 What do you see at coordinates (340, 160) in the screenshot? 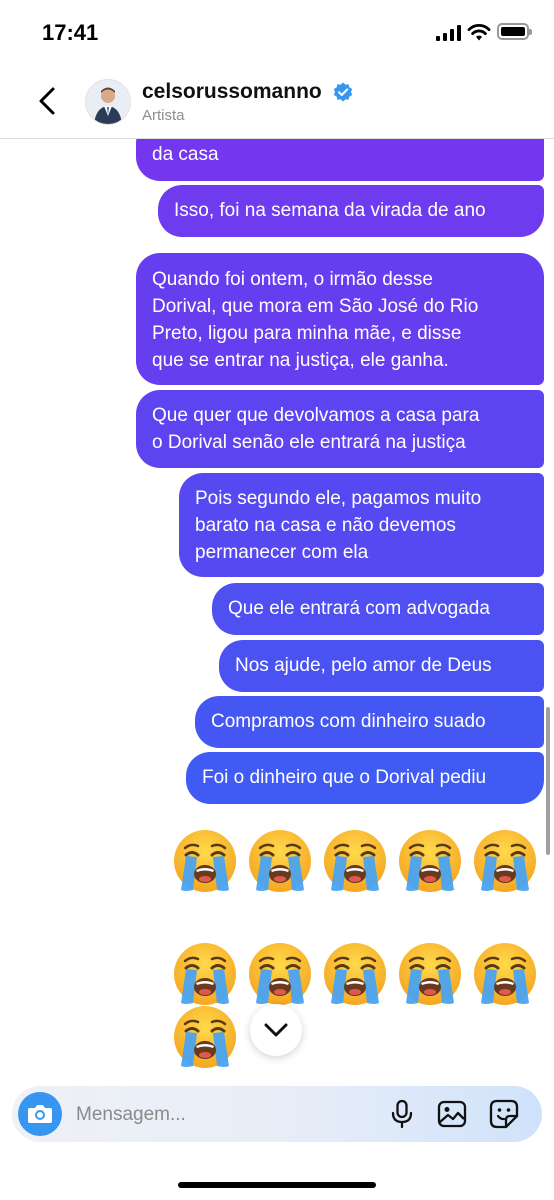
I see `message-bubble: da casa` at bounding box center [340, 160].